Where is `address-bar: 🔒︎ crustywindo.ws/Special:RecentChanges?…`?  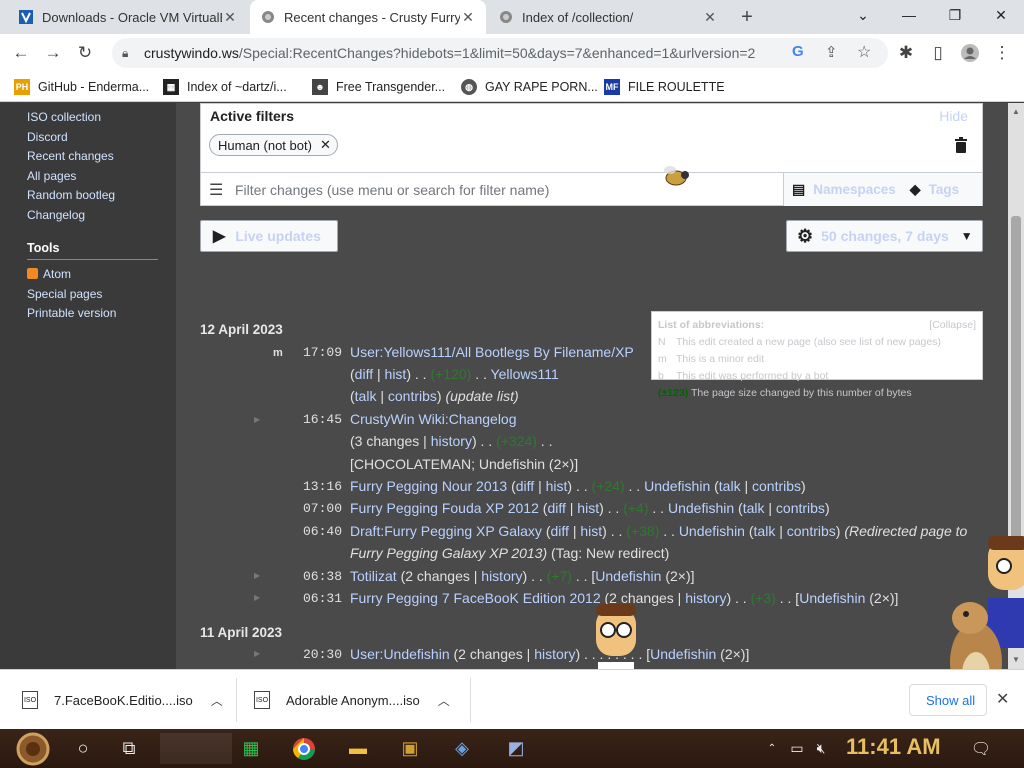
address-bar: 🔒︎ crustywindo.ws/Special:RecentChanges?… is located at coordinates (500, 53).